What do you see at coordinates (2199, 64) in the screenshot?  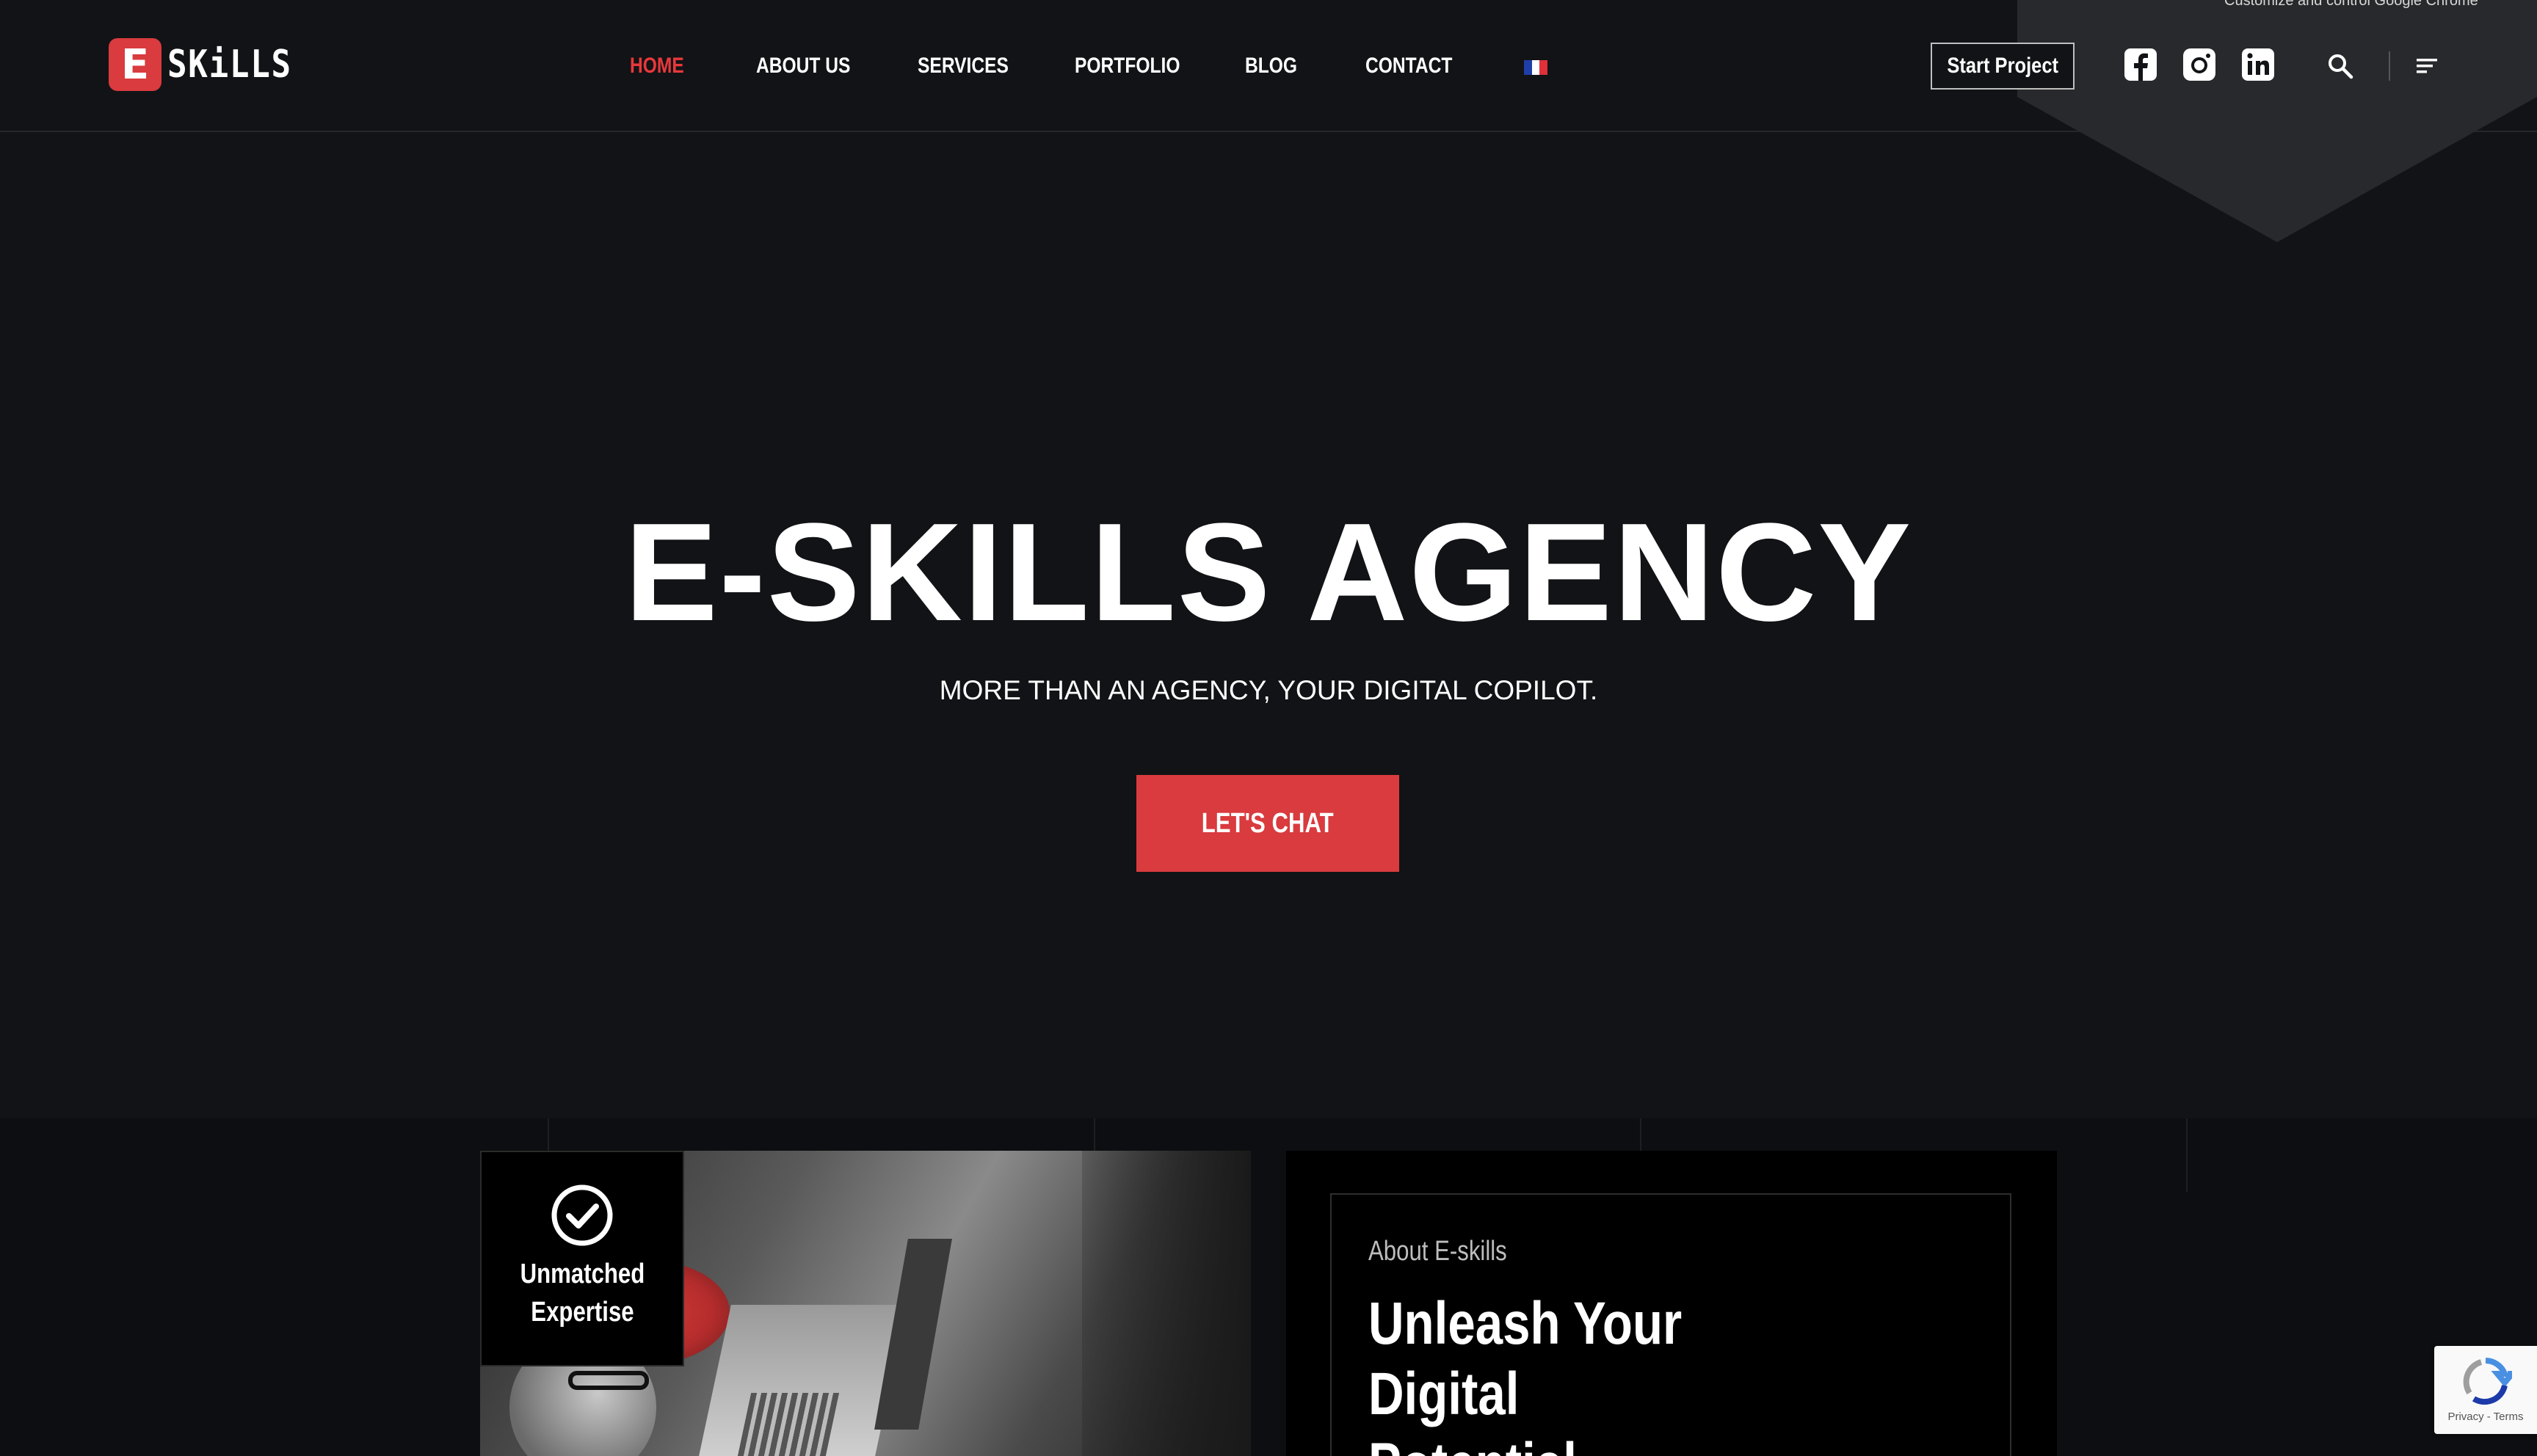 I see `instagram-icon` at bounding box center [2199, 64].